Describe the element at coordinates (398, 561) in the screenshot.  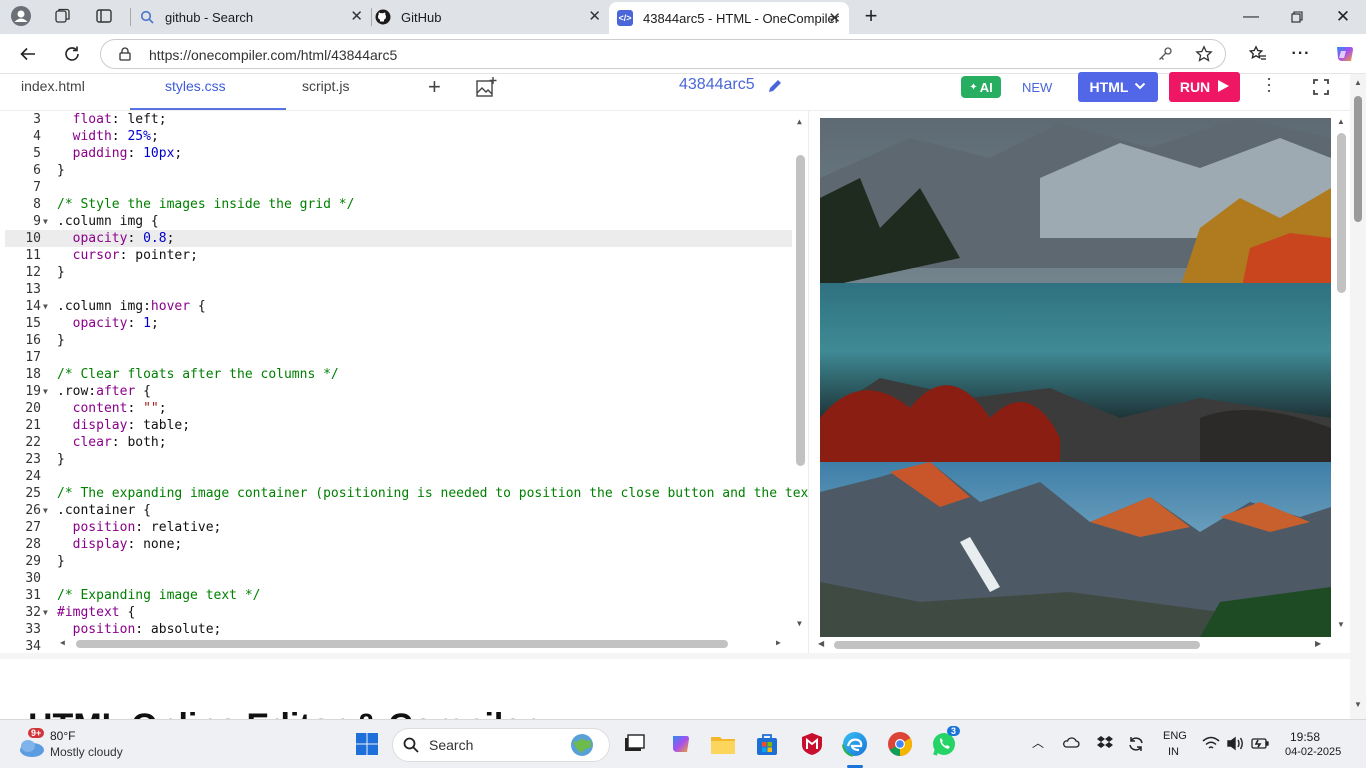
I see `code-line: 29}` at that location.